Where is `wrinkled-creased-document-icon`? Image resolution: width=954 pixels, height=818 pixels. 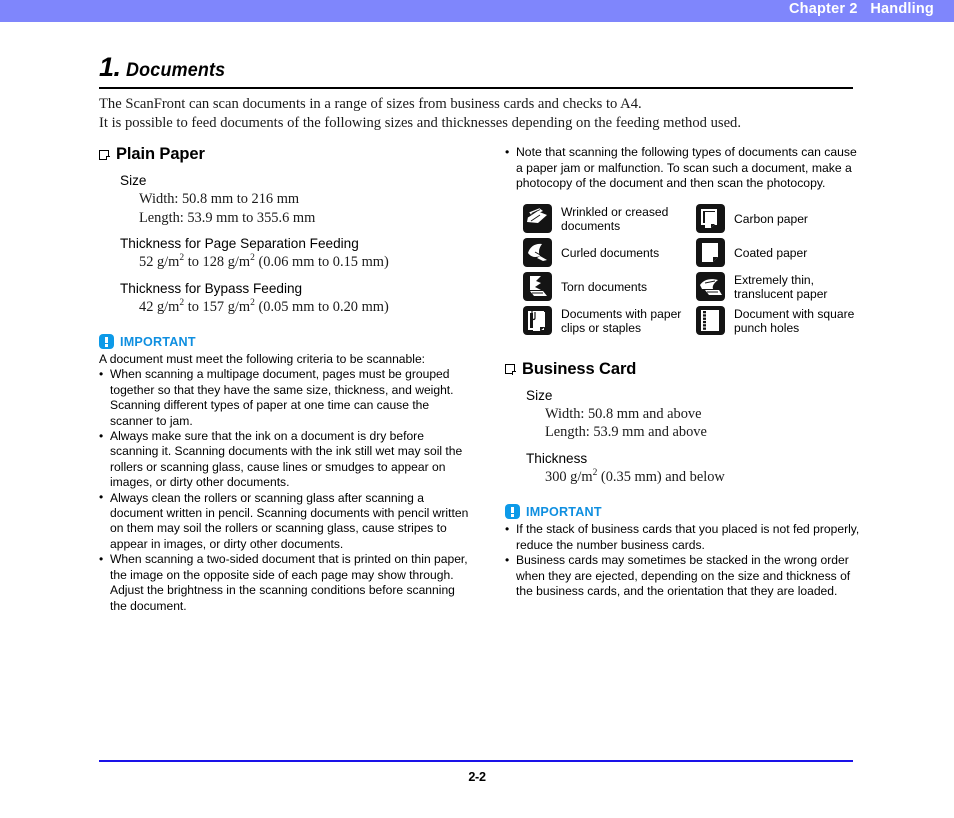 wrinkled-creased-document-icon is located at coordinates (537, 219).